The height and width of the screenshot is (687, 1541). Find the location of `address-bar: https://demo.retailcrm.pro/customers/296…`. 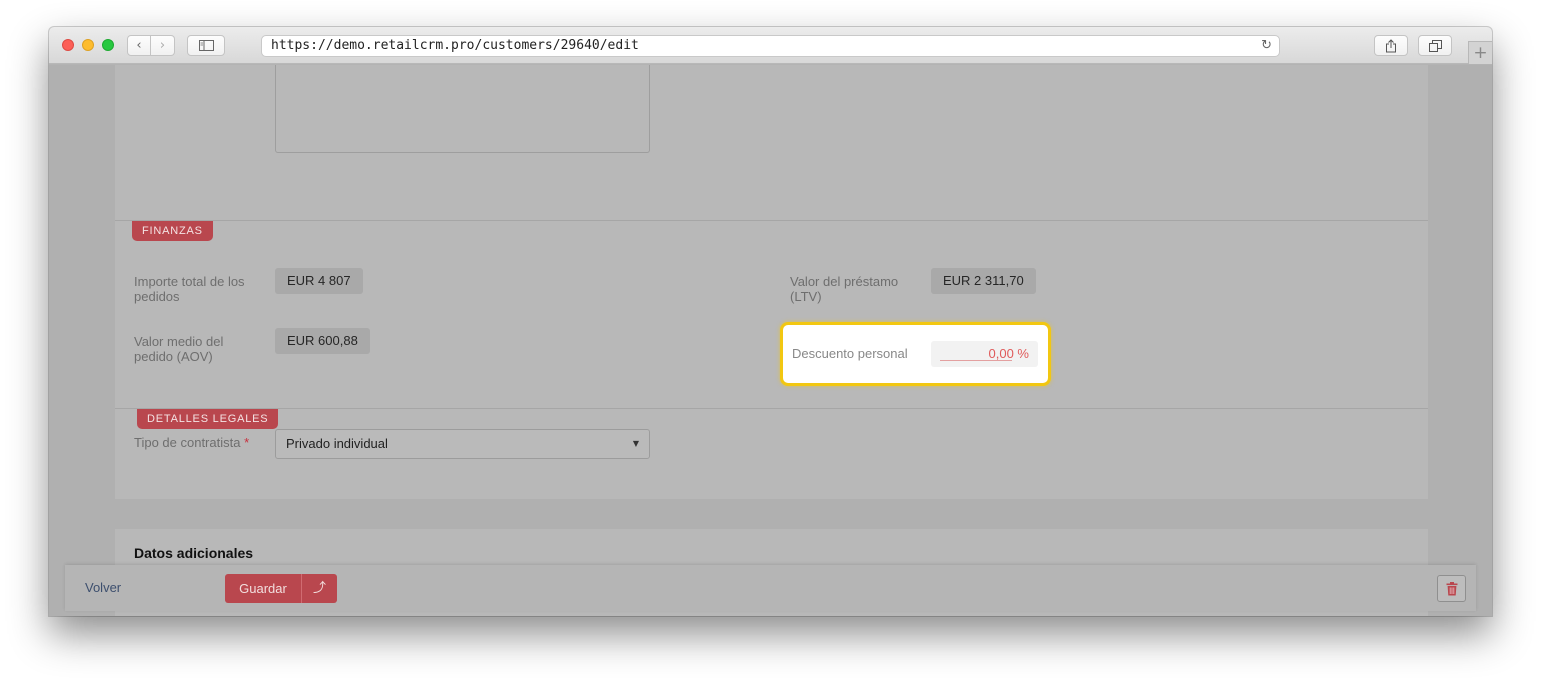

address-bar: https://demo.retailcrm.pro/customers/296… is located at coordinates (770, 46).